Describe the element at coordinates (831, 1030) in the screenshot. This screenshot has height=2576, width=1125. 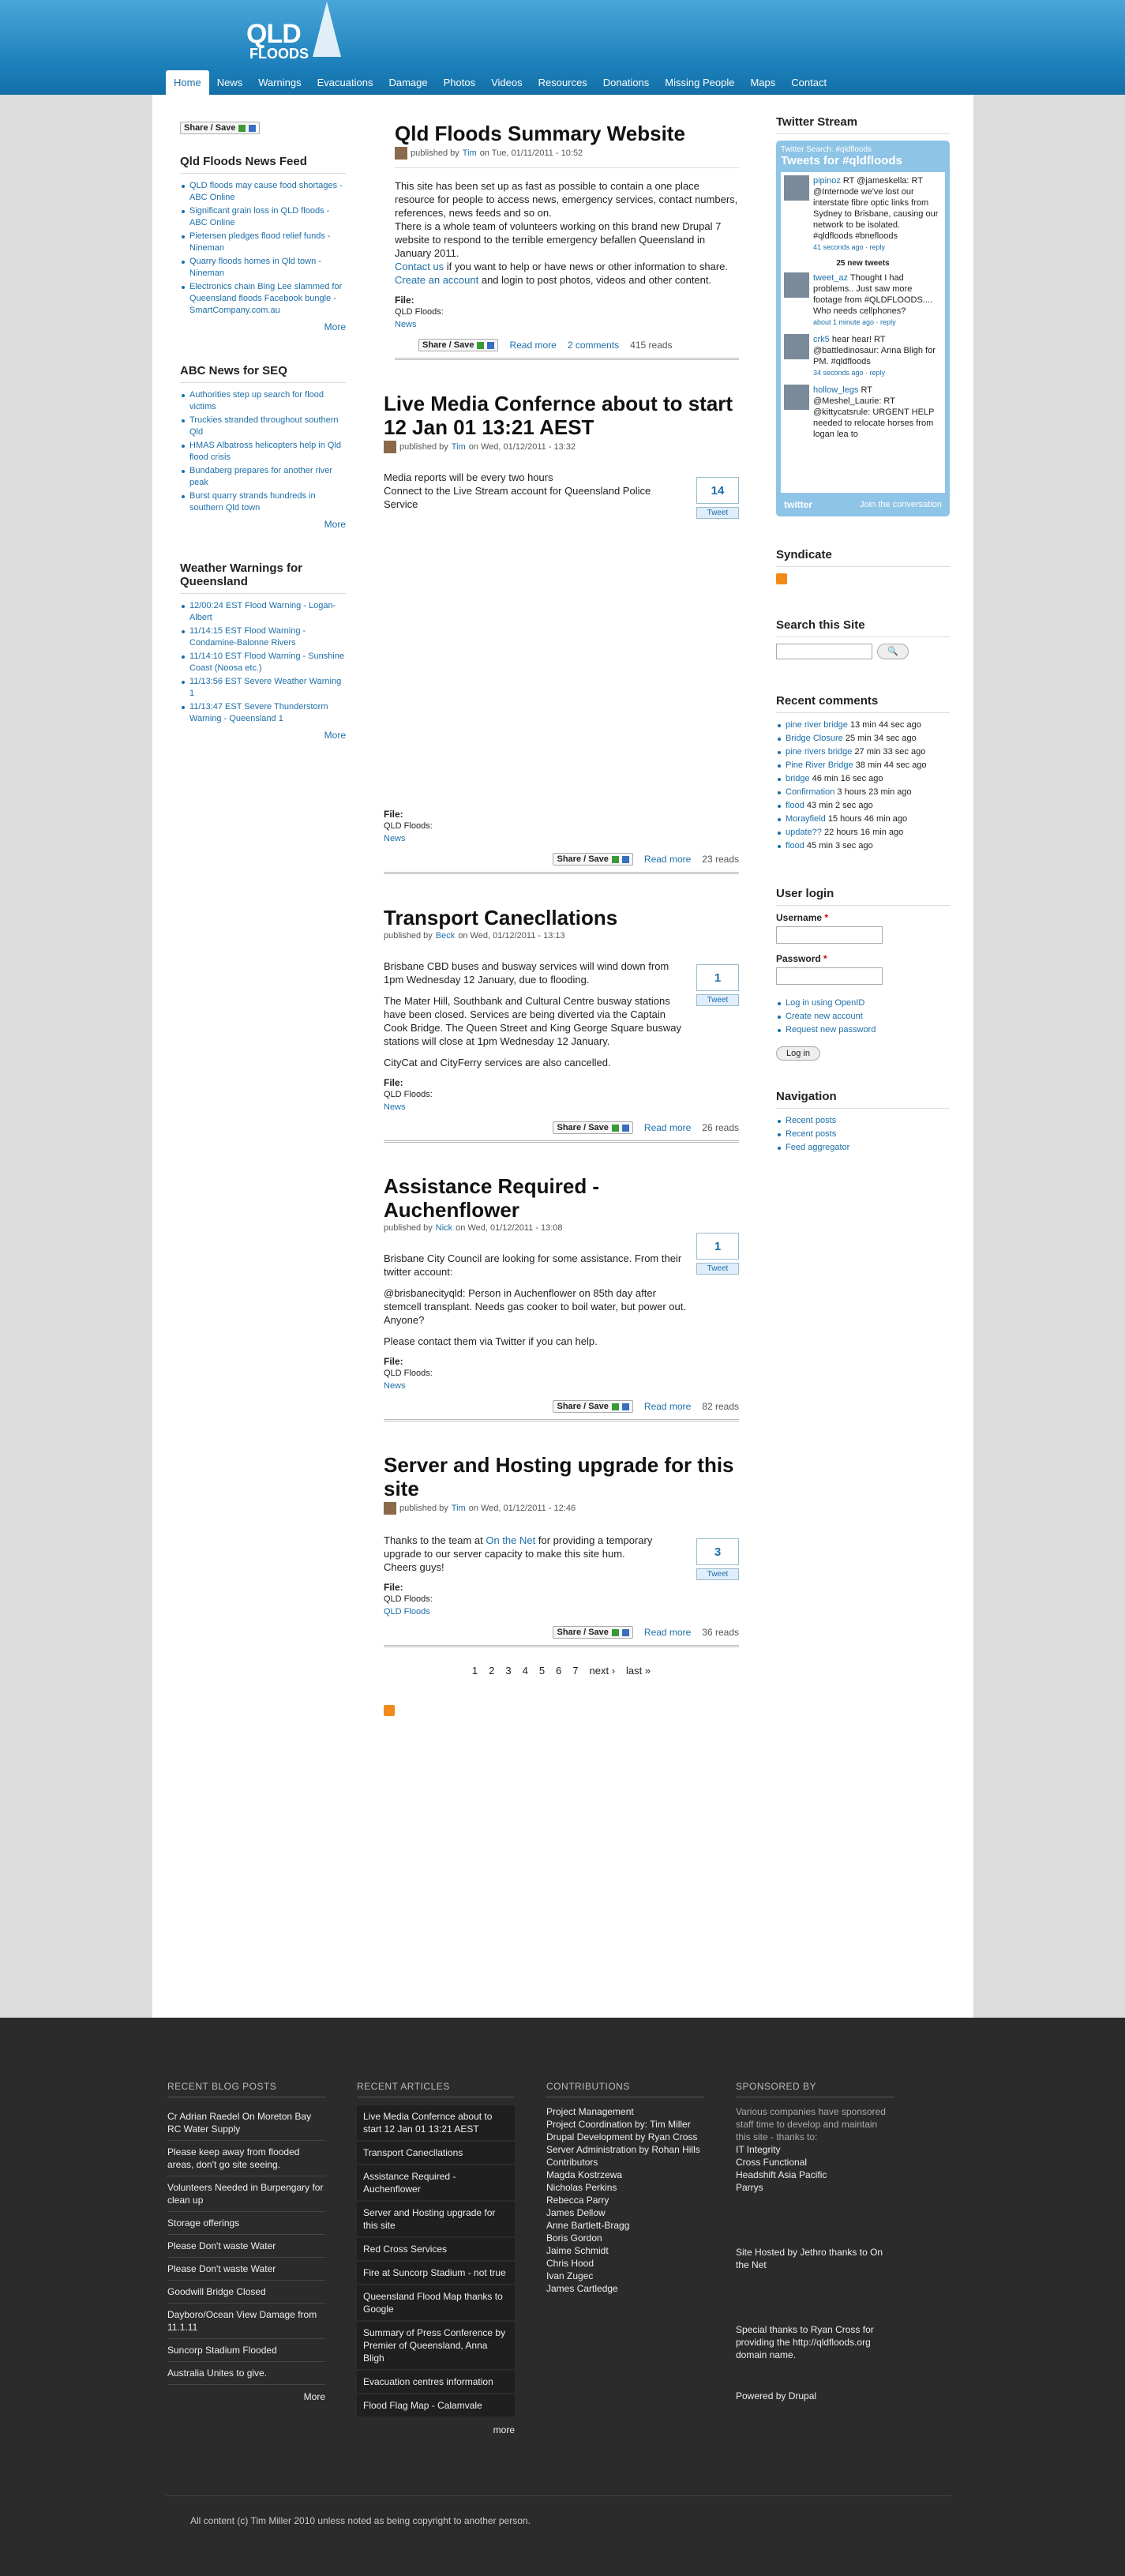
I see `request-password-link: Request new password` at that location.